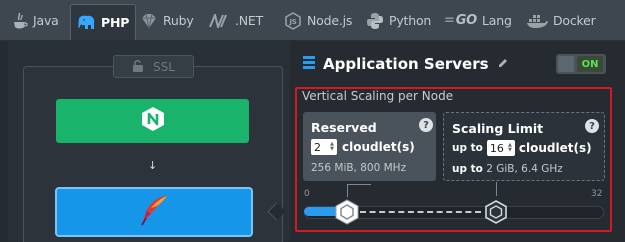  What do you see at coordinates (249, 20) in the screenshot?
I see `tab-label: .NET` at bounding box center [249, 20].